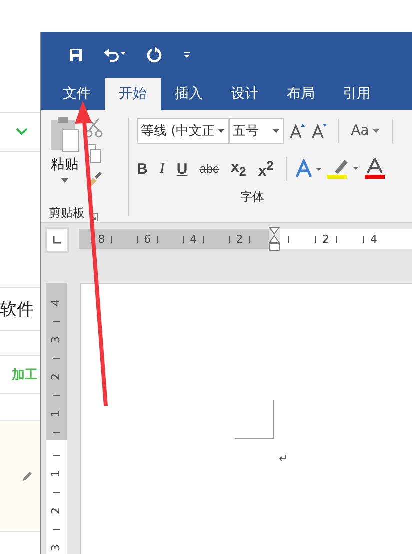  What do you see at coordinates (254, 419) in the screenshot?
I see `margin-corner-mark` at bounding box center [254, 419].